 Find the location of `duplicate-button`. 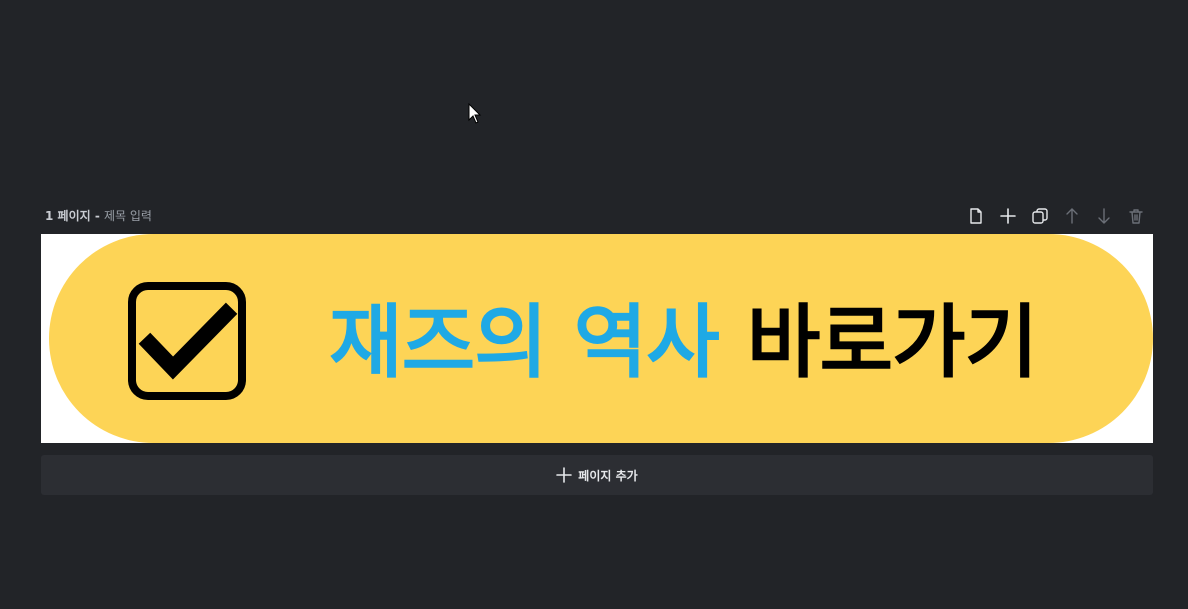

duplicate-button is located at coordinates (1040, 216).